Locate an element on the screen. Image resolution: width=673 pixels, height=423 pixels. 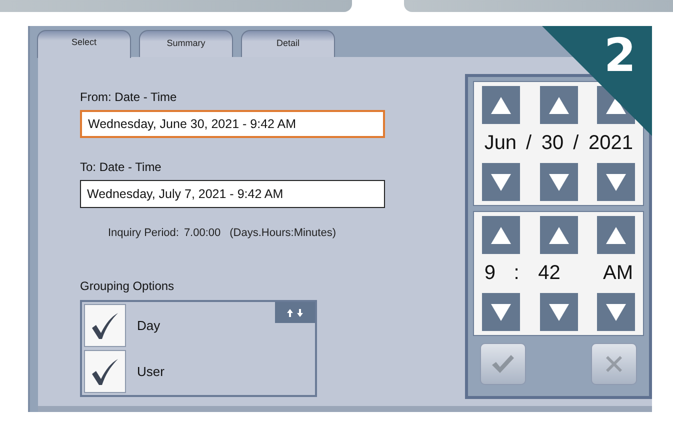
tab: Select is located at coordinates (84, 44).